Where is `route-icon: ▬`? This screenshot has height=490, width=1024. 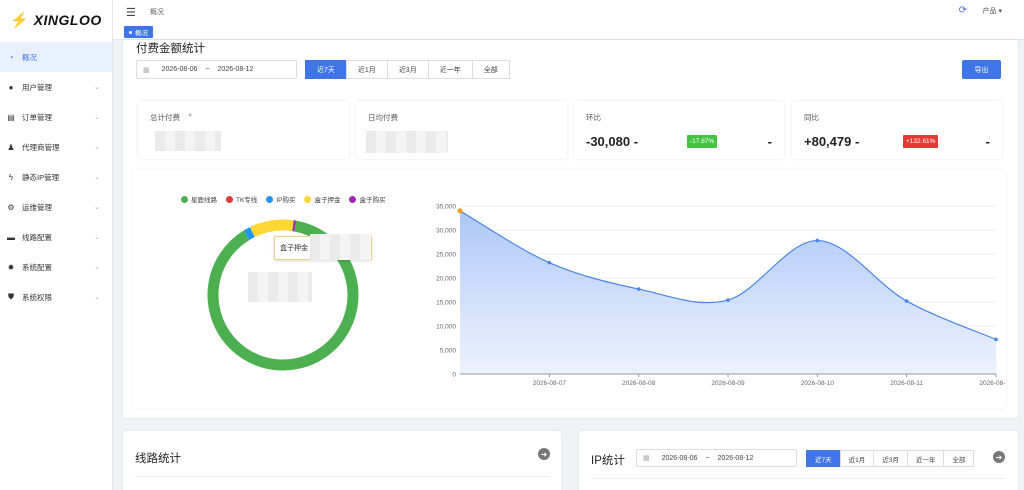
route-icon: ▬ is located at coordinates (11, 237).